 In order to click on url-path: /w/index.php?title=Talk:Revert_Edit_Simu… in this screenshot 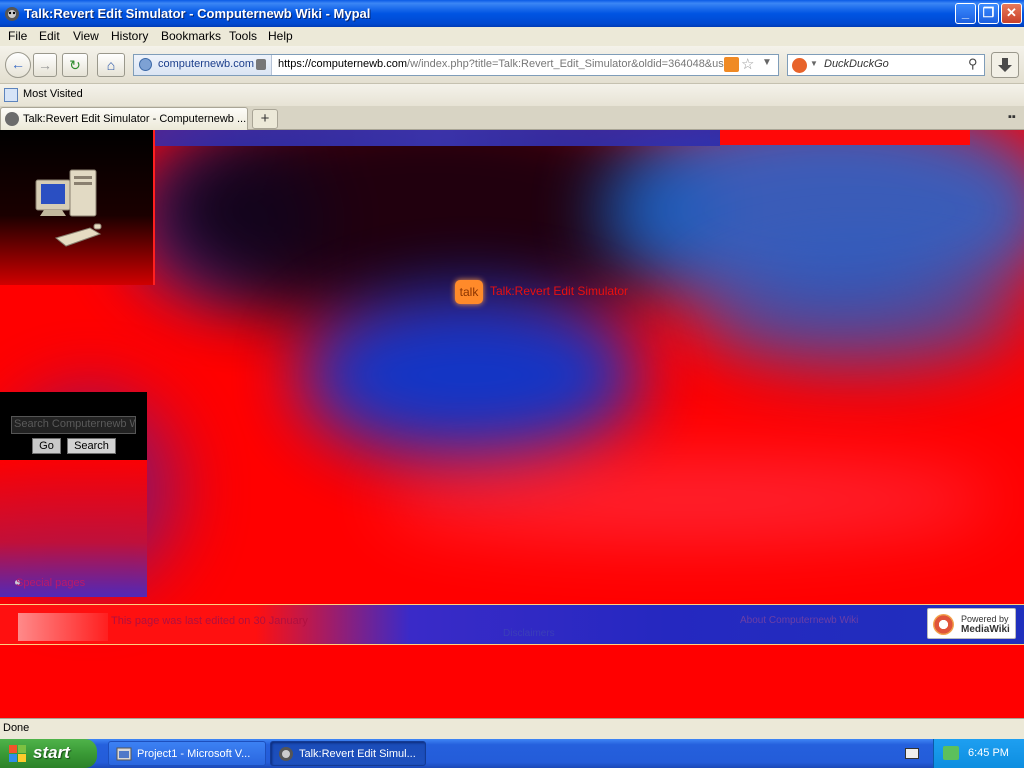, I will do `click(565, 64)`.